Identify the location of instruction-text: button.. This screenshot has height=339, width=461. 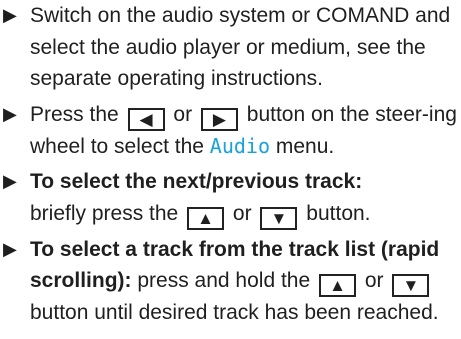
(338, 213).